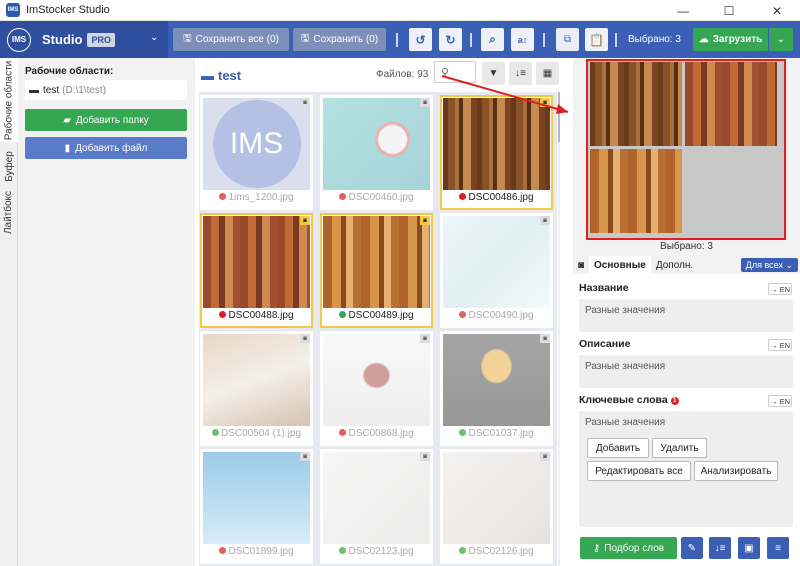 Image resolution: width=800 pixels, height=566 pixels. I want to click on thumbnail-card: ◙ DSC00489.jpg, so click(376, 270).